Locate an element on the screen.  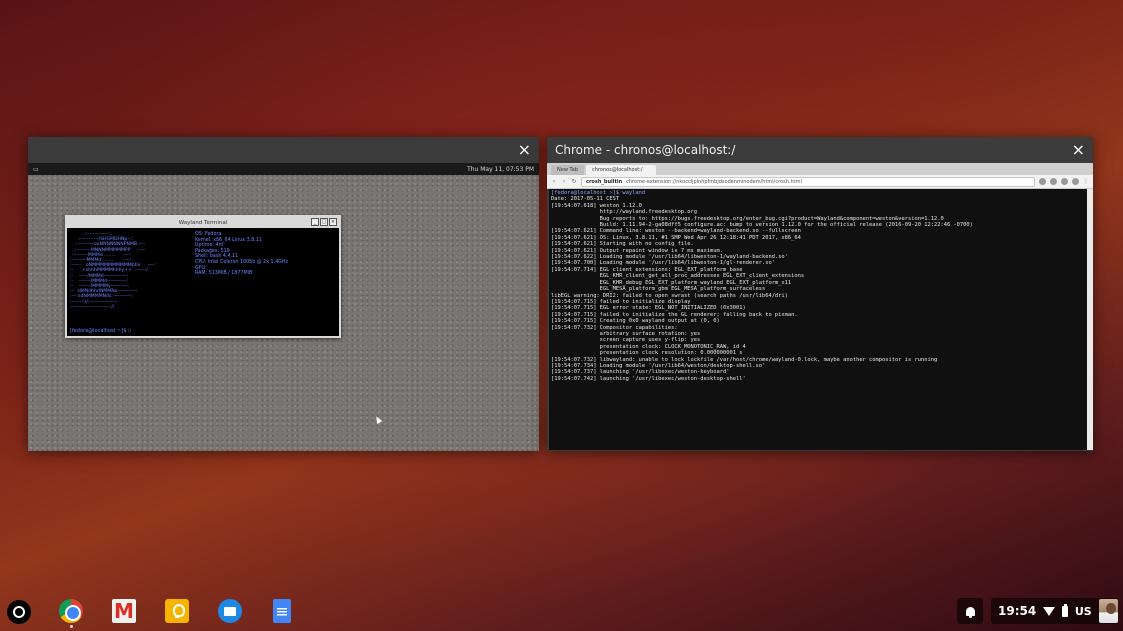
back-icon: ‹ is located at coordinates (554, 181).